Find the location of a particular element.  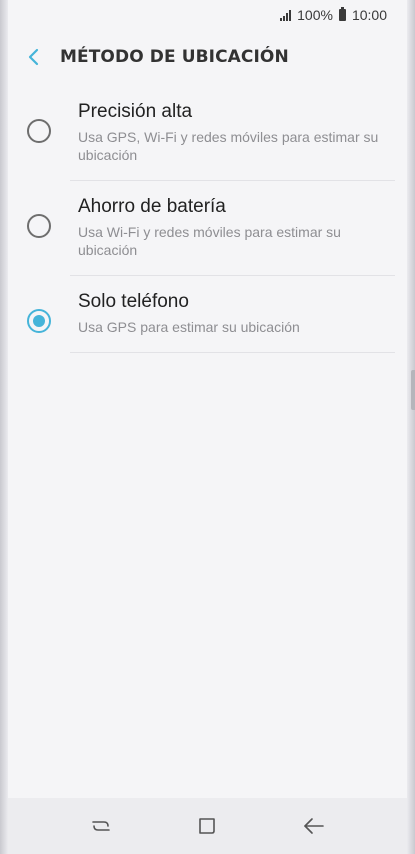

radio-button-selected is located at coordinates (39, 321).